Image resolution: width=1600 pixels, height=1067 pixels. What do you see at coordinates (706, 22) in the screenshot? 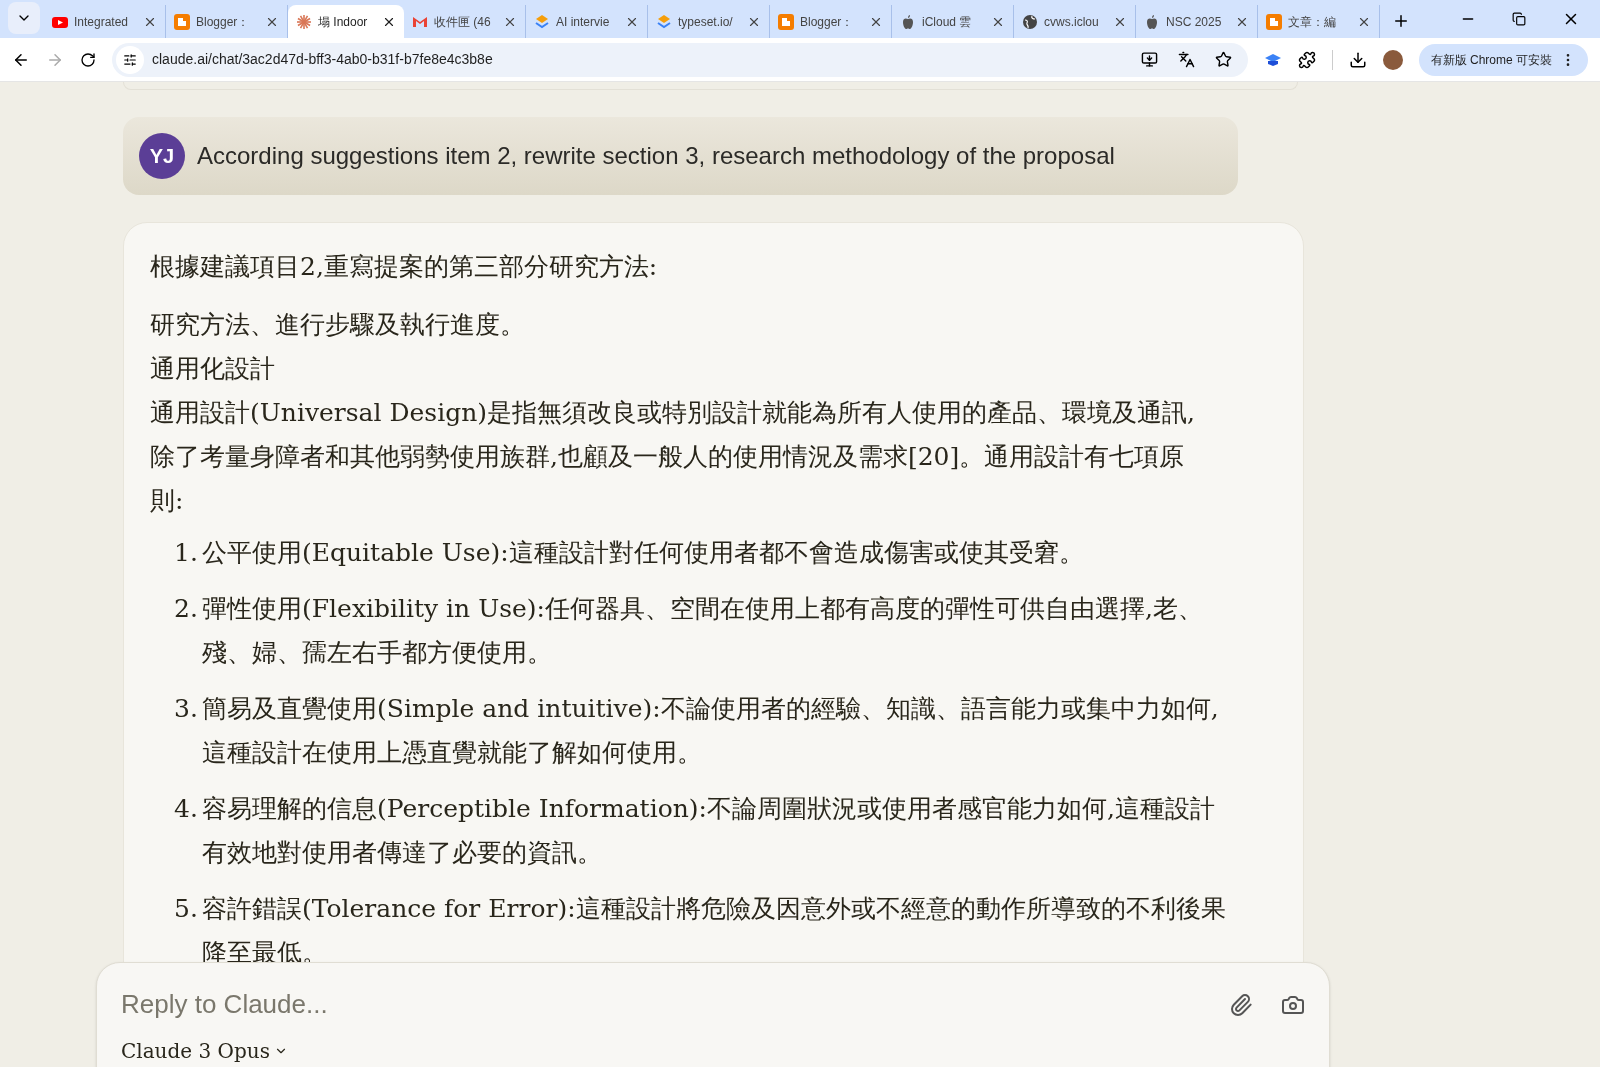
I see `tab-title: typeset.io/` at bounding box center [706, 22].